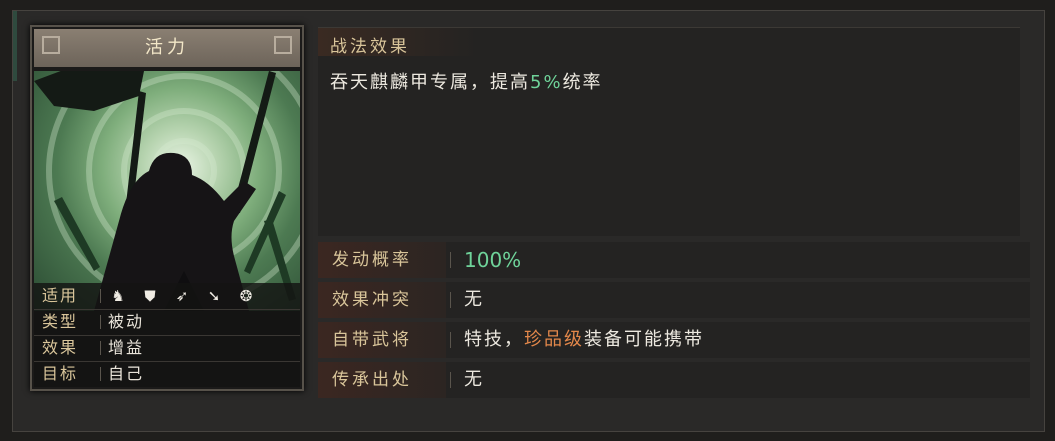 The image size is (1055, 441). What do you see at coordinates (60, 373) in the screenshot?
I see `info-label: 目标` at bounding box center [60, 373].